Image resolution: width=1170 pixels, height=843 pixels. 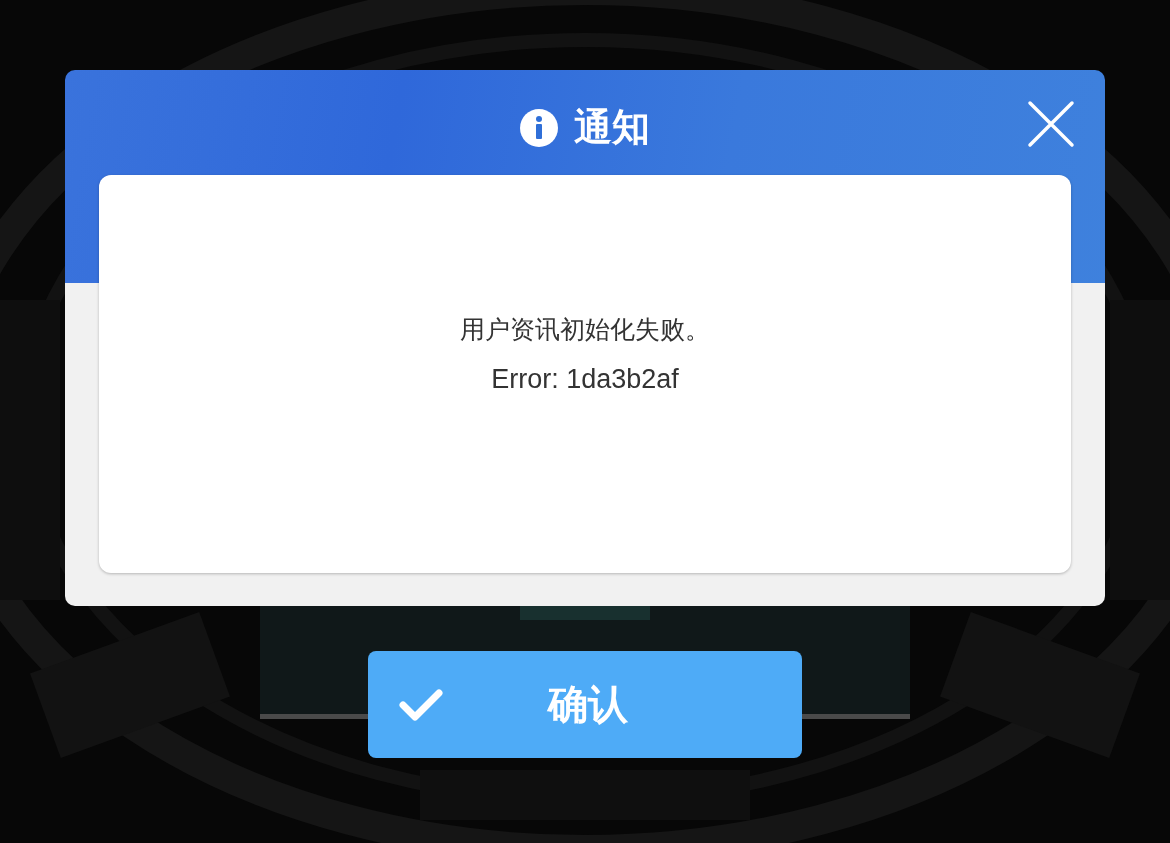 I want to click on confirm-button: 确认, so click(x=585, y=704).